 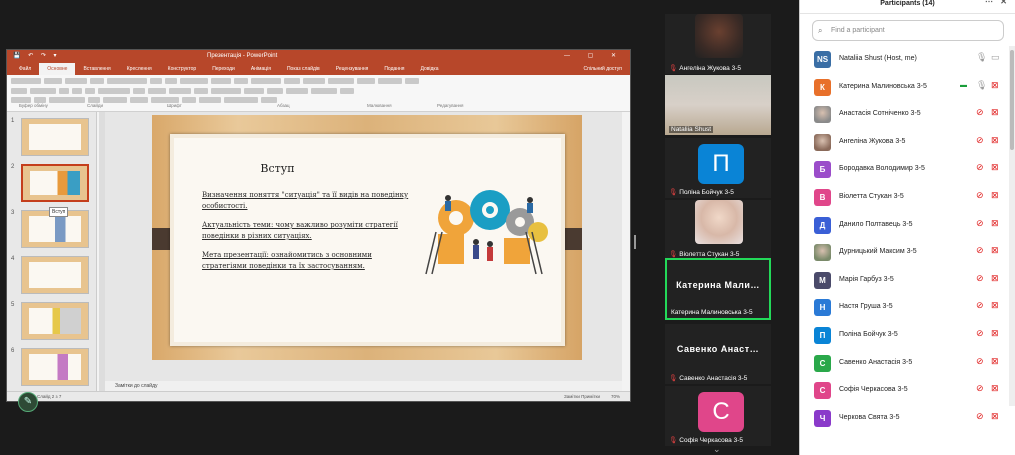 What do you see at coordinates (352, 69) in the screenshot?
I see `tab-review: Рецензування` at bounding box center [352, 69].